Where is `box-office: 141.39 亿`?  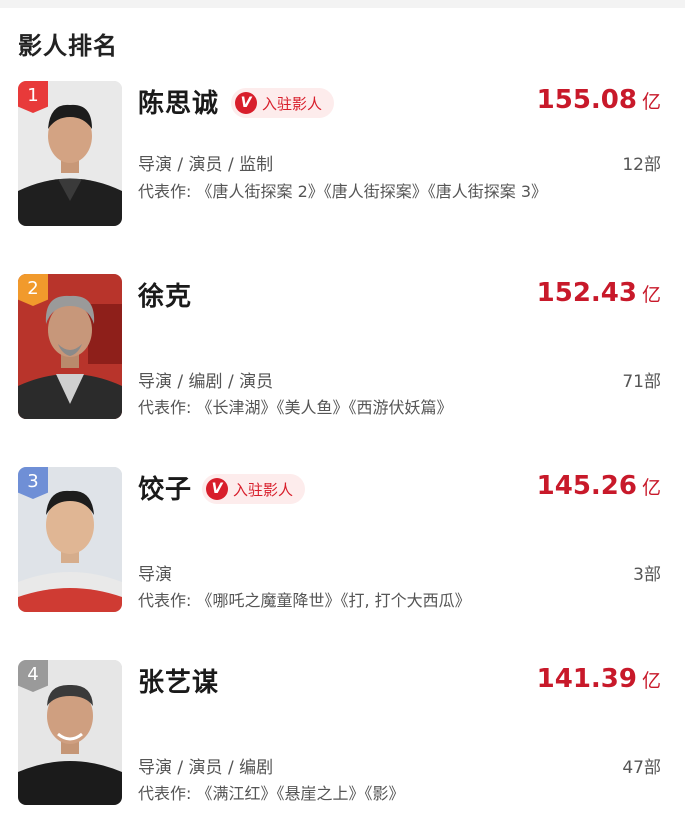 box-office: 141.39 亿 is located at coordinates (599, 679).